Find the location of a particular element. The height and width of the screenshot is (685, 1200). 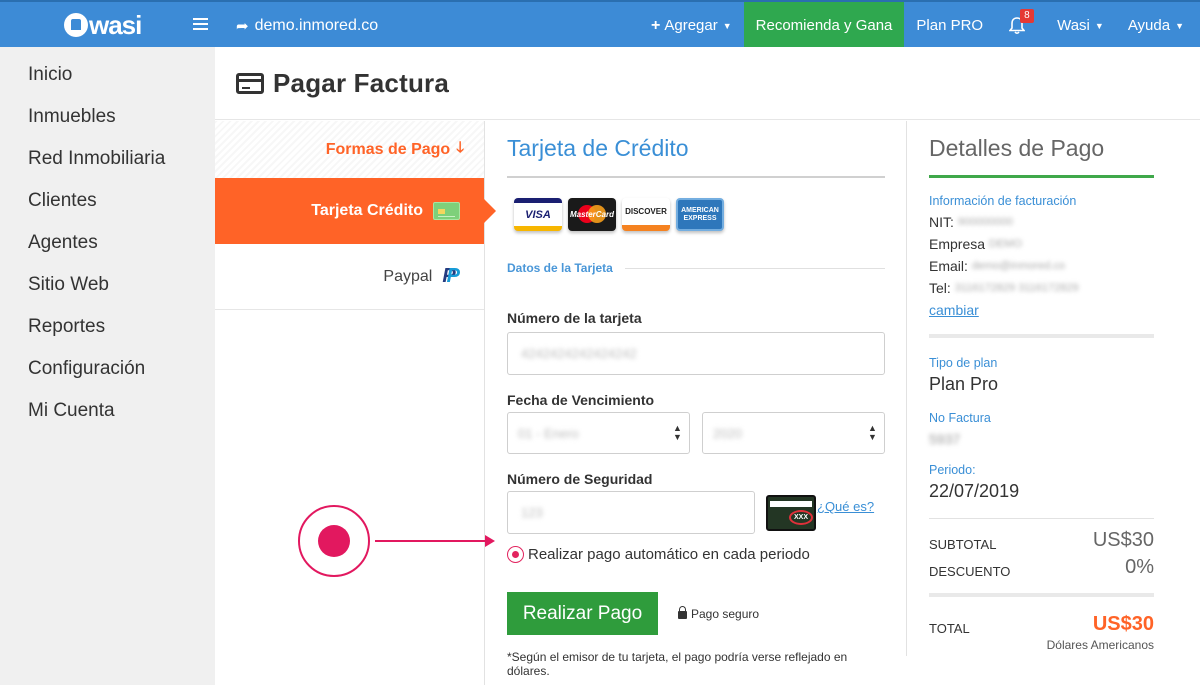

help-label: Ayuda is located at coordinates (1149, 25).